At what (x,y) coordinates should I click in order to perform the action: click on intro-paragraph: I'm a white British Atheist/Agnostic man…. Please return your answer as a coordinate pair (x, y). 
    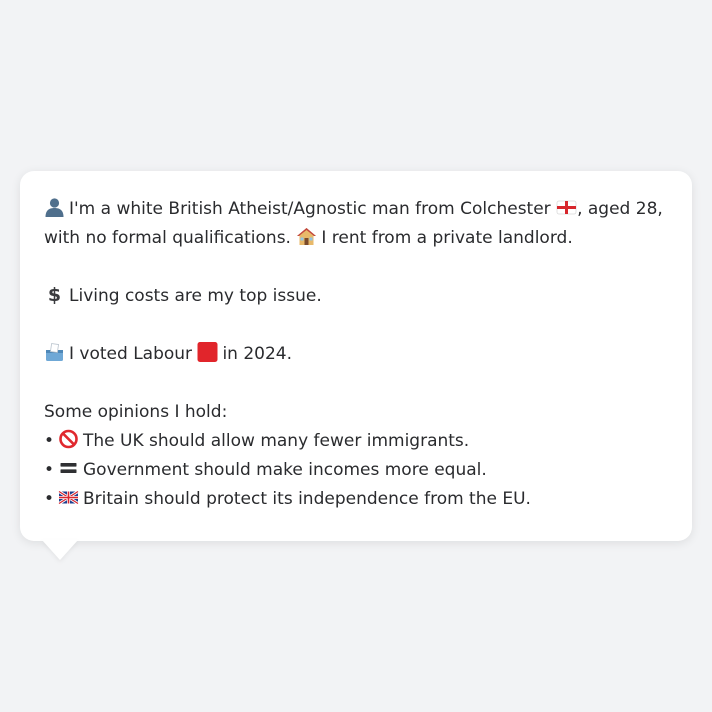
    Looking at the image, I should click on (356, 224).